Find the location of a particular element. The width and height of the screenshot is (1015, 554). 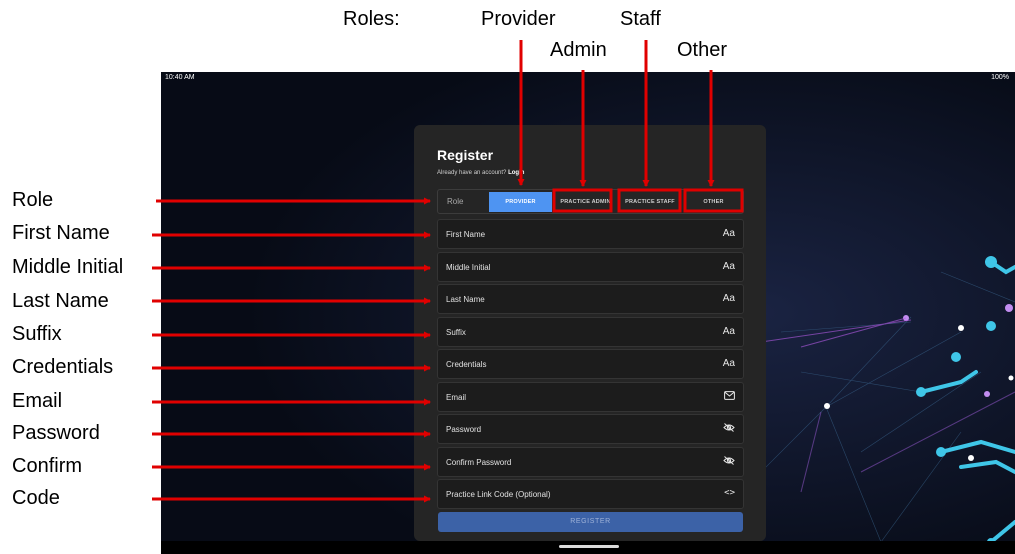

password-annotation: Password is located at coordinates (56, 433).